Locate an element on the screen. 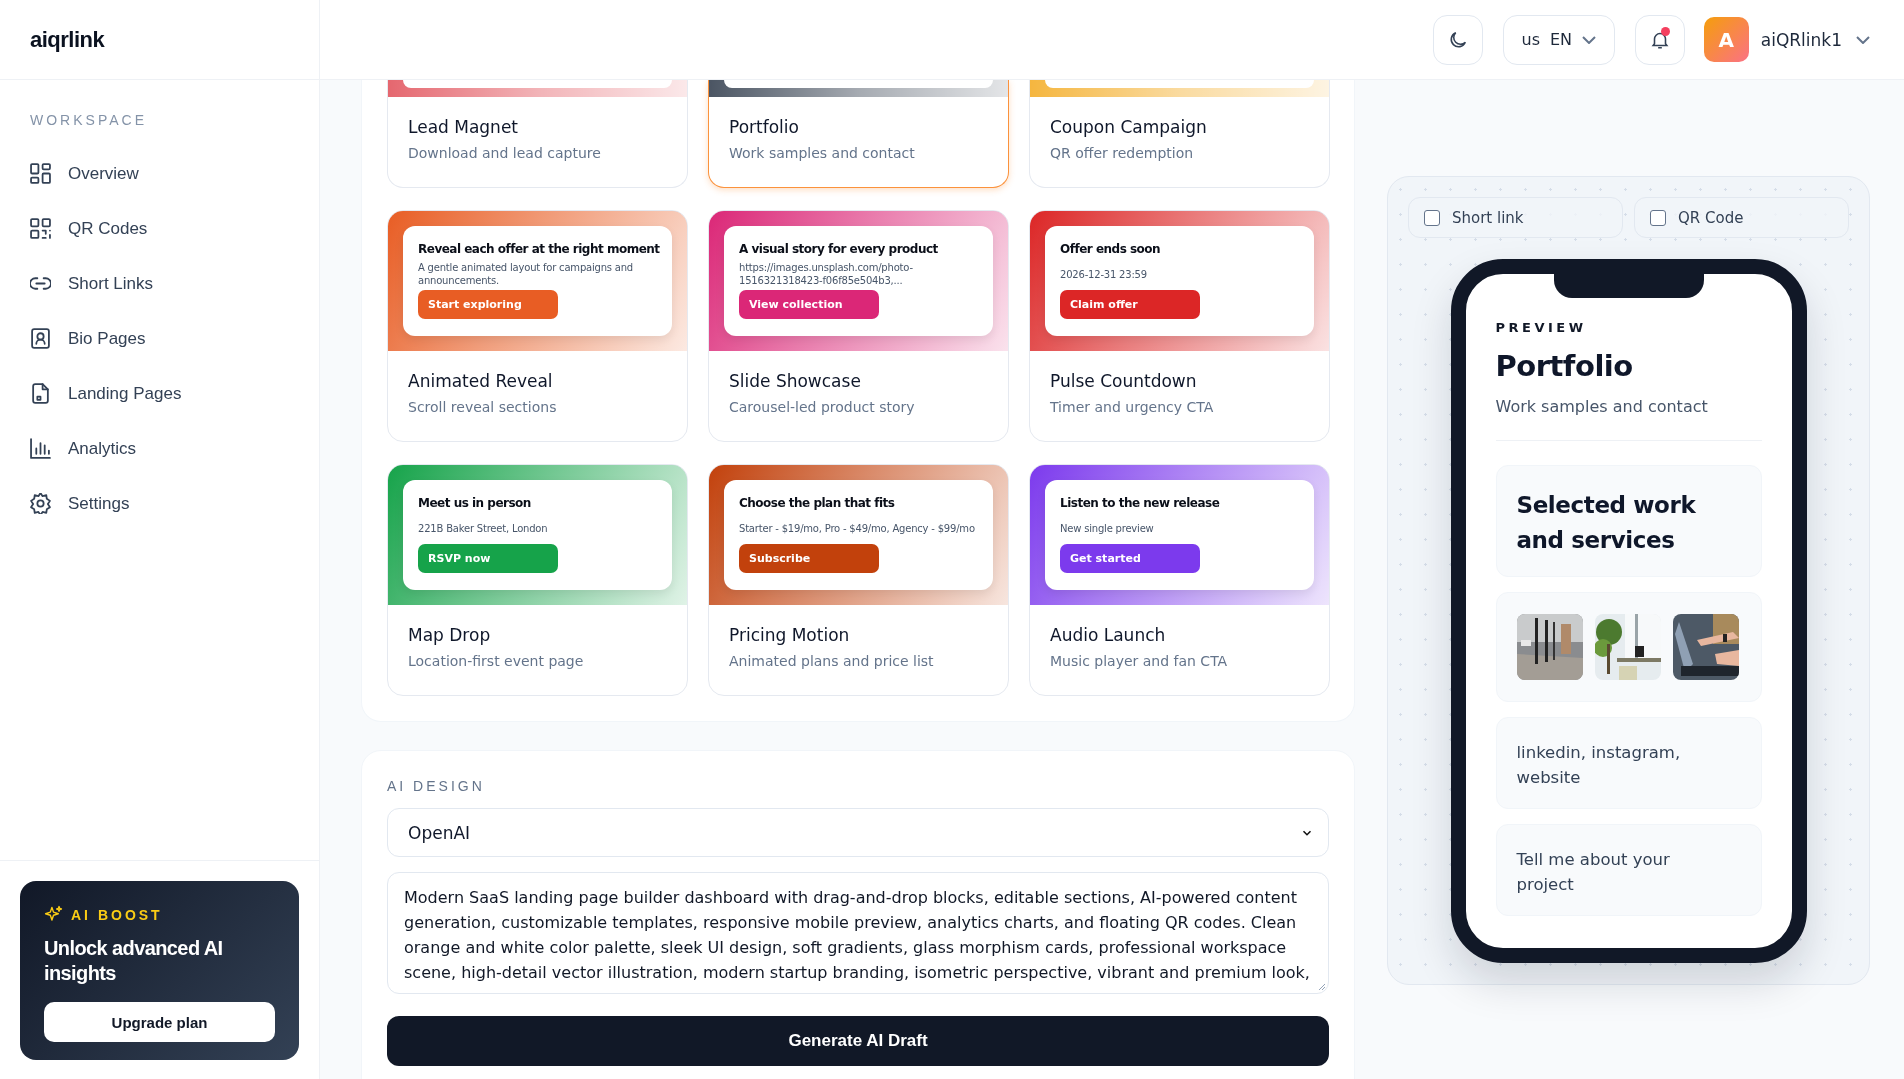 The height and width of the screenshot is (1079, 1904). template-description: QR offer redemption is located at coordinates (1122, 153).